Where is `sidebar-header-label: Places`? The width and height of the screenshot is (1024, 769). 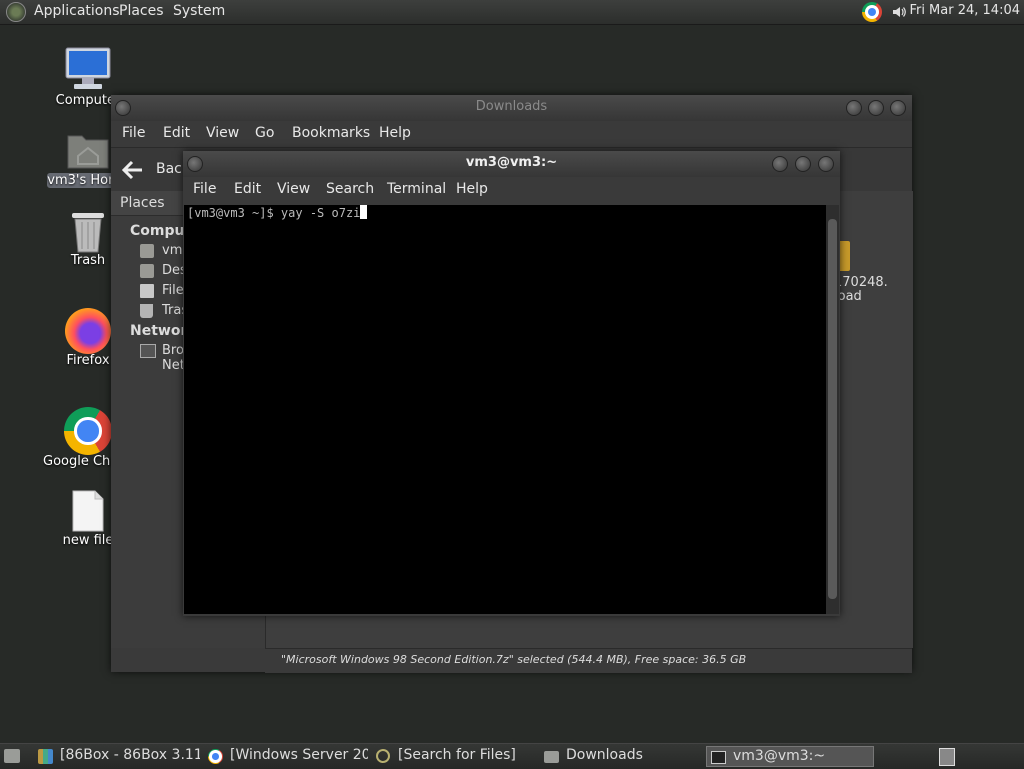
sidebar-header-label: Places is located at coordinates (142, 203).